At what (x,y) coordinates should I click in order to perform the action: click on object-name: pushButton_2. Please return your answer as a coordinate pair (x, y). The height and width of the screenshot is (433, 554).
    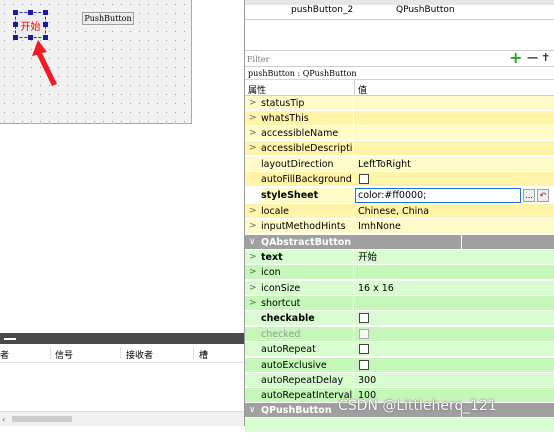
    Looking at the image, I should click on (322, 10).